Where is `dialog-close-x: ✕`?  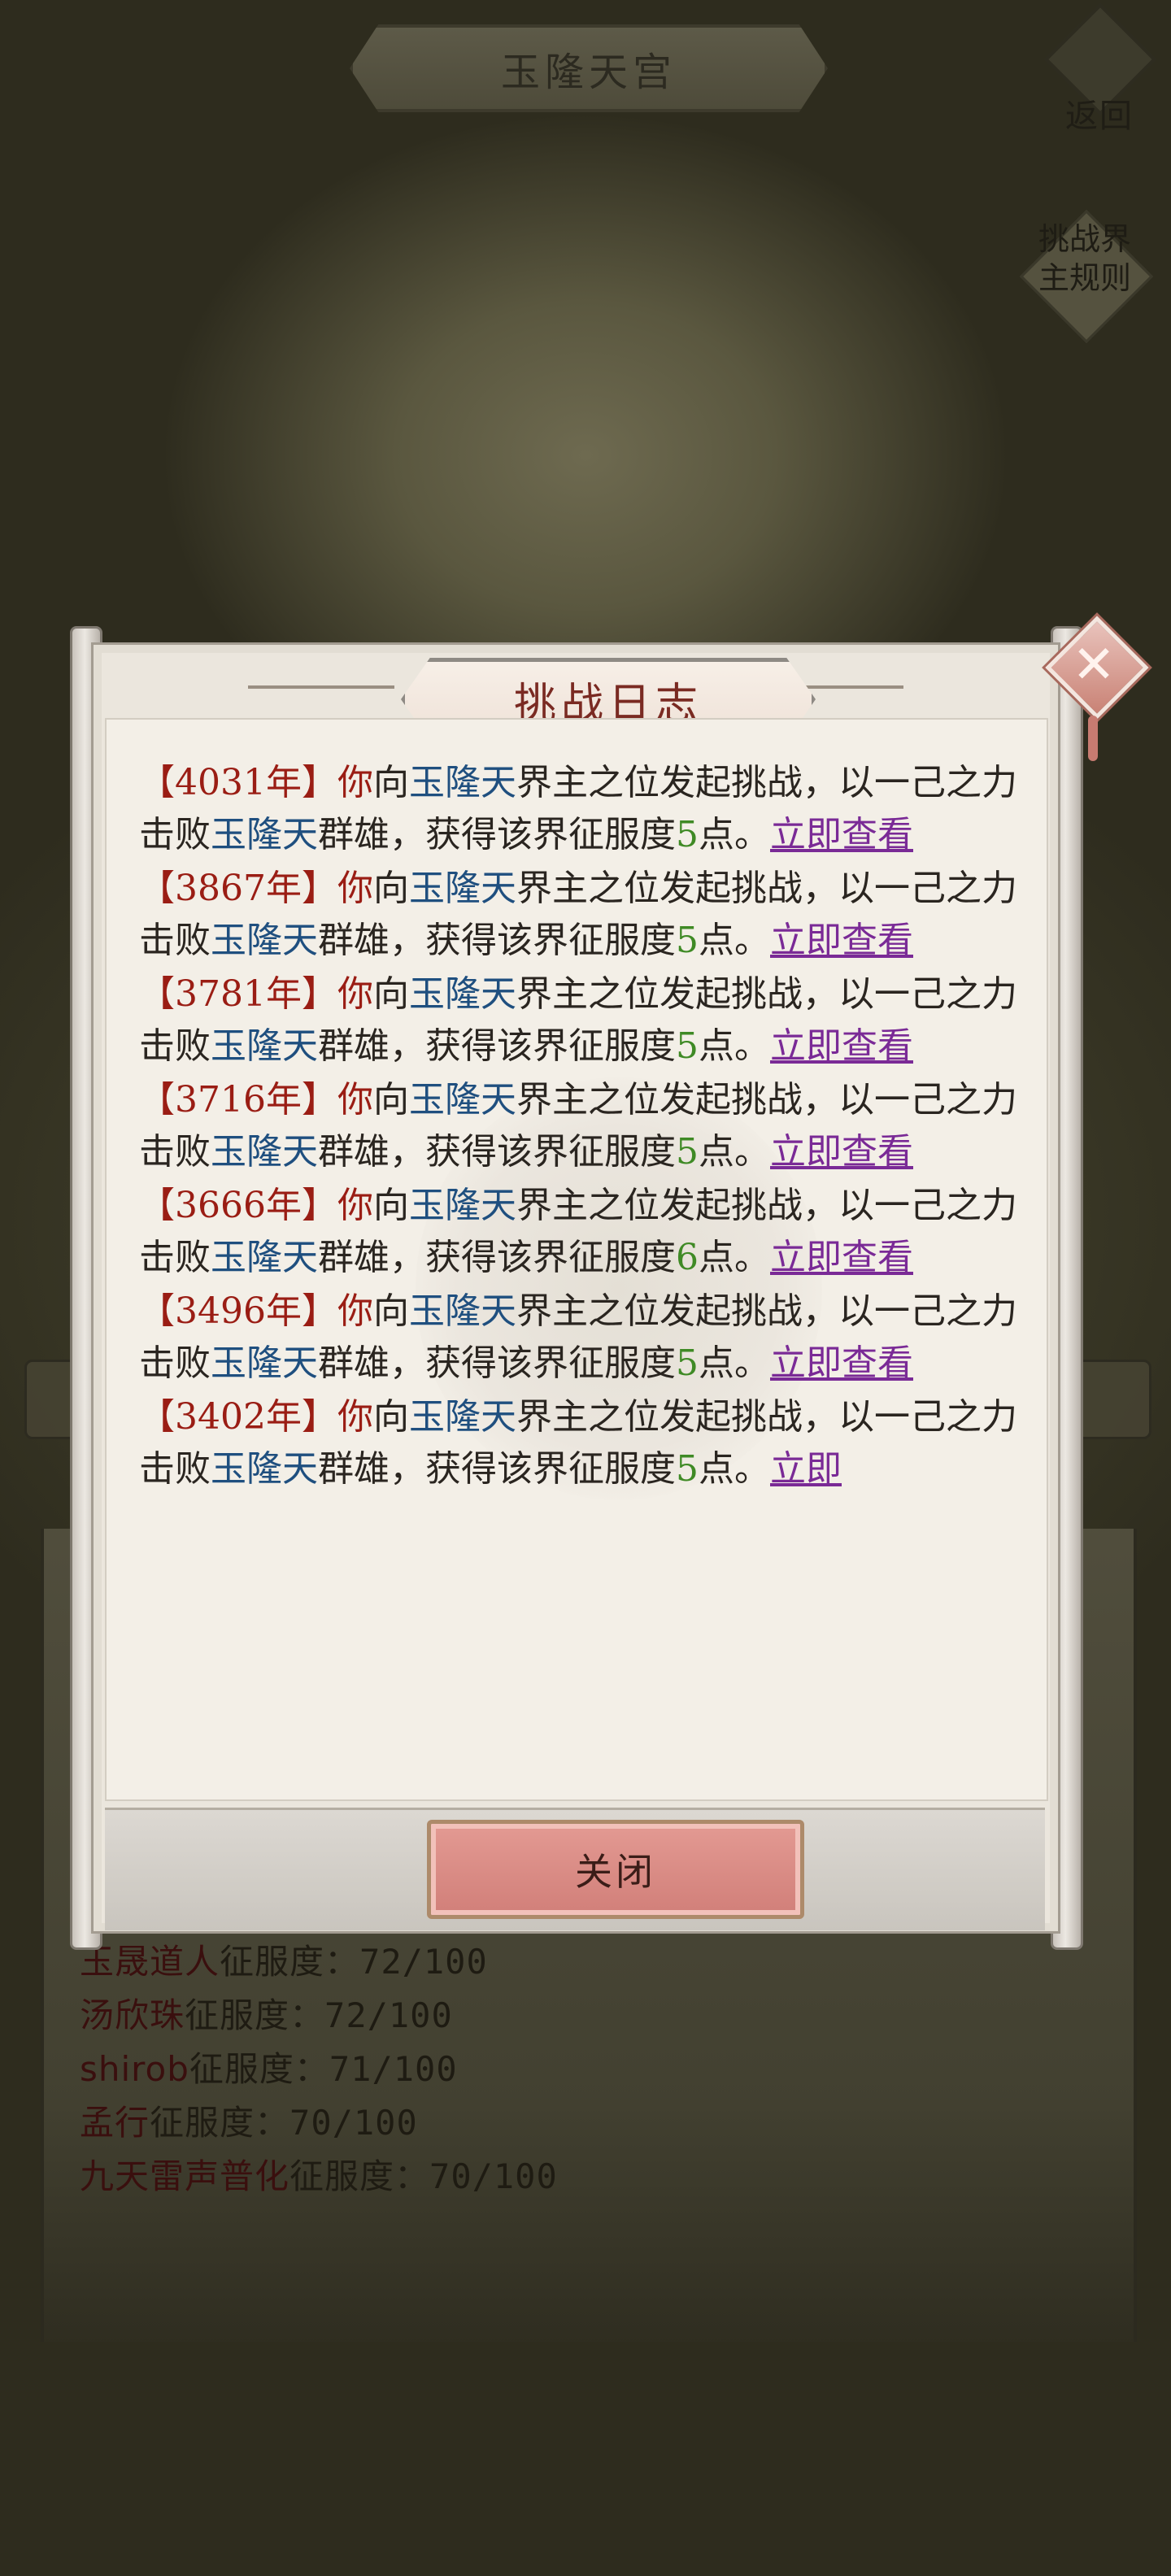
dialog-close-x: ✕ is located at coordinates (1096, 689).